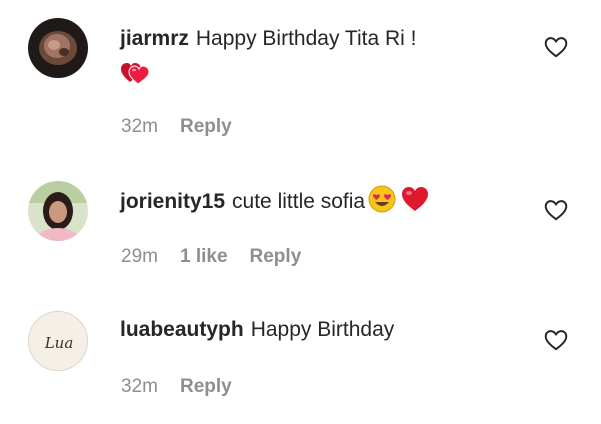 This screenshot has width=601, height=424. I want to click on comment-username: luabeautyph, so click(182, 329).